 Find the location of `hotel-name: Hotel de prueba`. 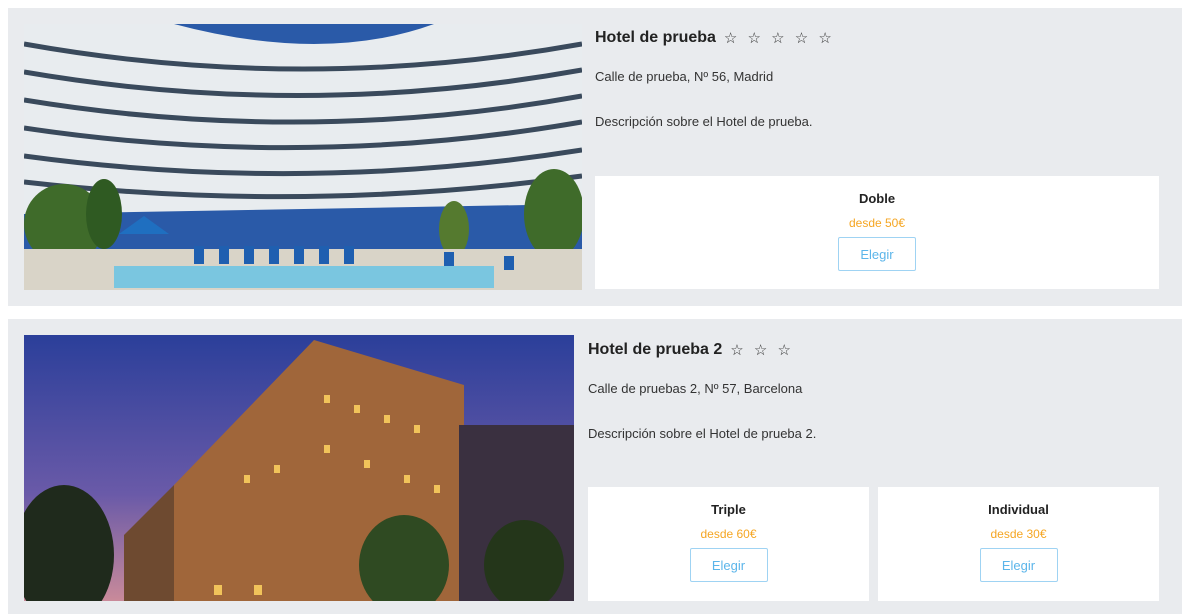

hotel-name: Hotel de prueba is located at coordinates (655, 37).